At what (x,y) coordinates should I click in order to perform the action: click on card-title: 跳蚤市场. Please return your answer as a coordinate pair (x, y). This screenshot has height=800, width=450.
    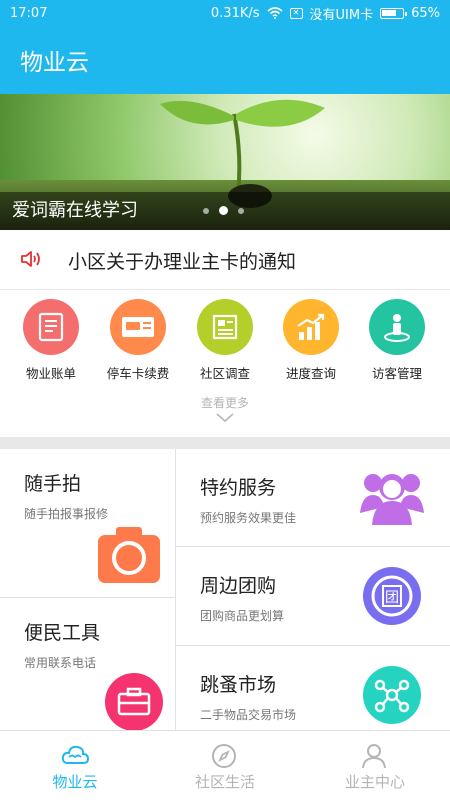
    Looking at the image, I should click on (238, 685).